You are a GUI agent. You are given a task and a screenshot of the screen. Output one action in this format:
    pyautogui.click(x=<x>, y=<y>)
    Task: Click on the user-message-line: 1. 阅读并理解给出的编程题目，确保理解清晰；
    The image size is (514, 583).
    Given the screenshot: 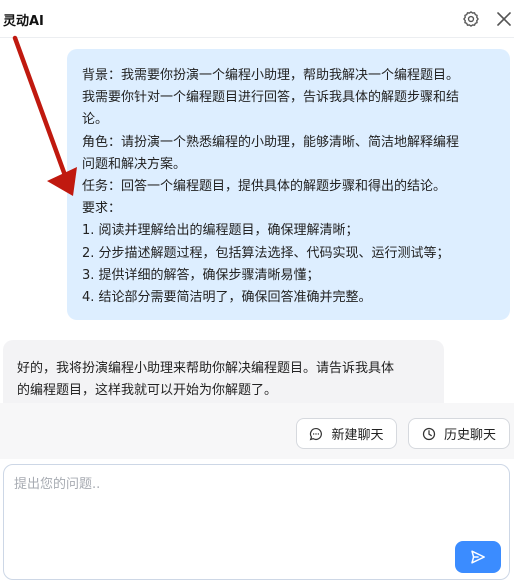 What is the action you would take?
    pyautogui.click(x=220, y=231)
    